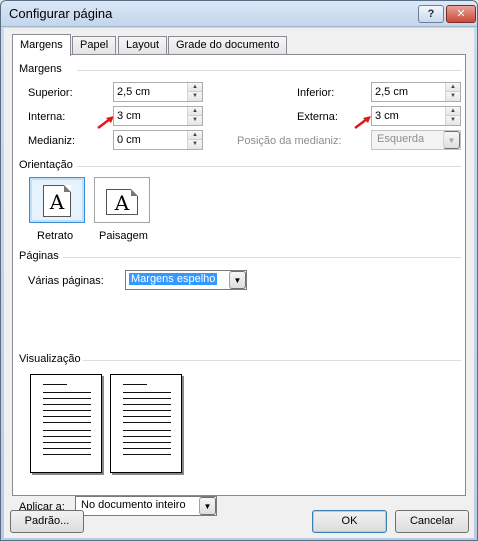  What do you see at coordinates (66, 423) in the screenshot?
I see `preview-page-left` at bounding box center [66, 423].